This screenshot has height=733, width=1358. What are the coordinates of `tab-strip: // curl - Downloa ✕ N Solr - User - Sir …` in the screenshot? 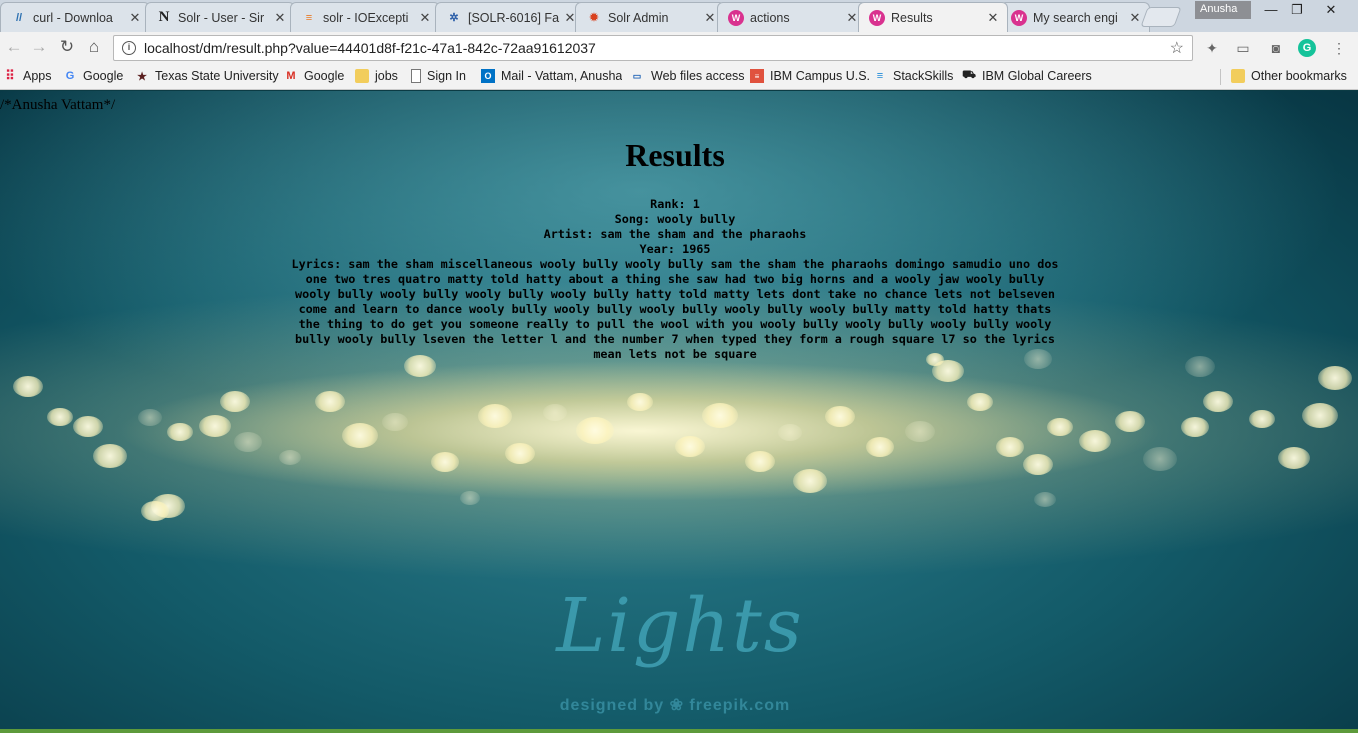 It's located at (679, 16).